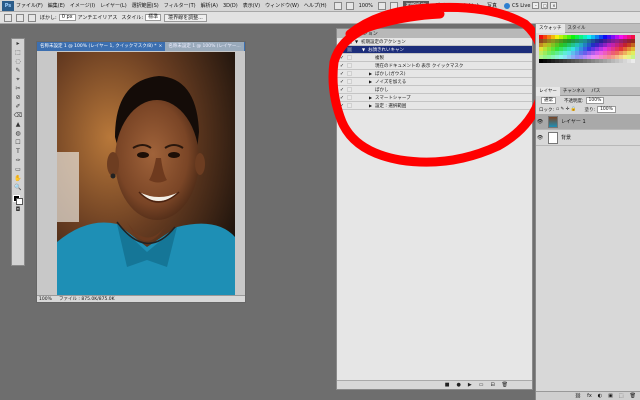 This screenshot has width=640, height=400. Describe the element at coordinates (434, 58) in the screenshot. I see `action-row: ✓ 複製` at that location.